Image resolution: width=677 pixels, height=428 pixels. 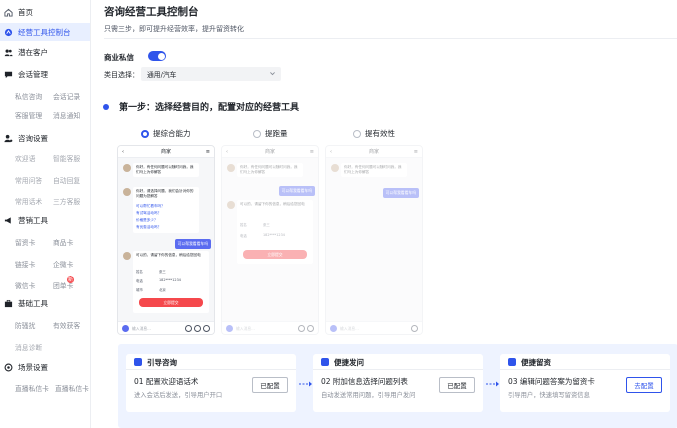 What do you see at coordinates (157, 56) in the screenshot?
I see `business-dm-toggle` at bounding box center [157, 56].